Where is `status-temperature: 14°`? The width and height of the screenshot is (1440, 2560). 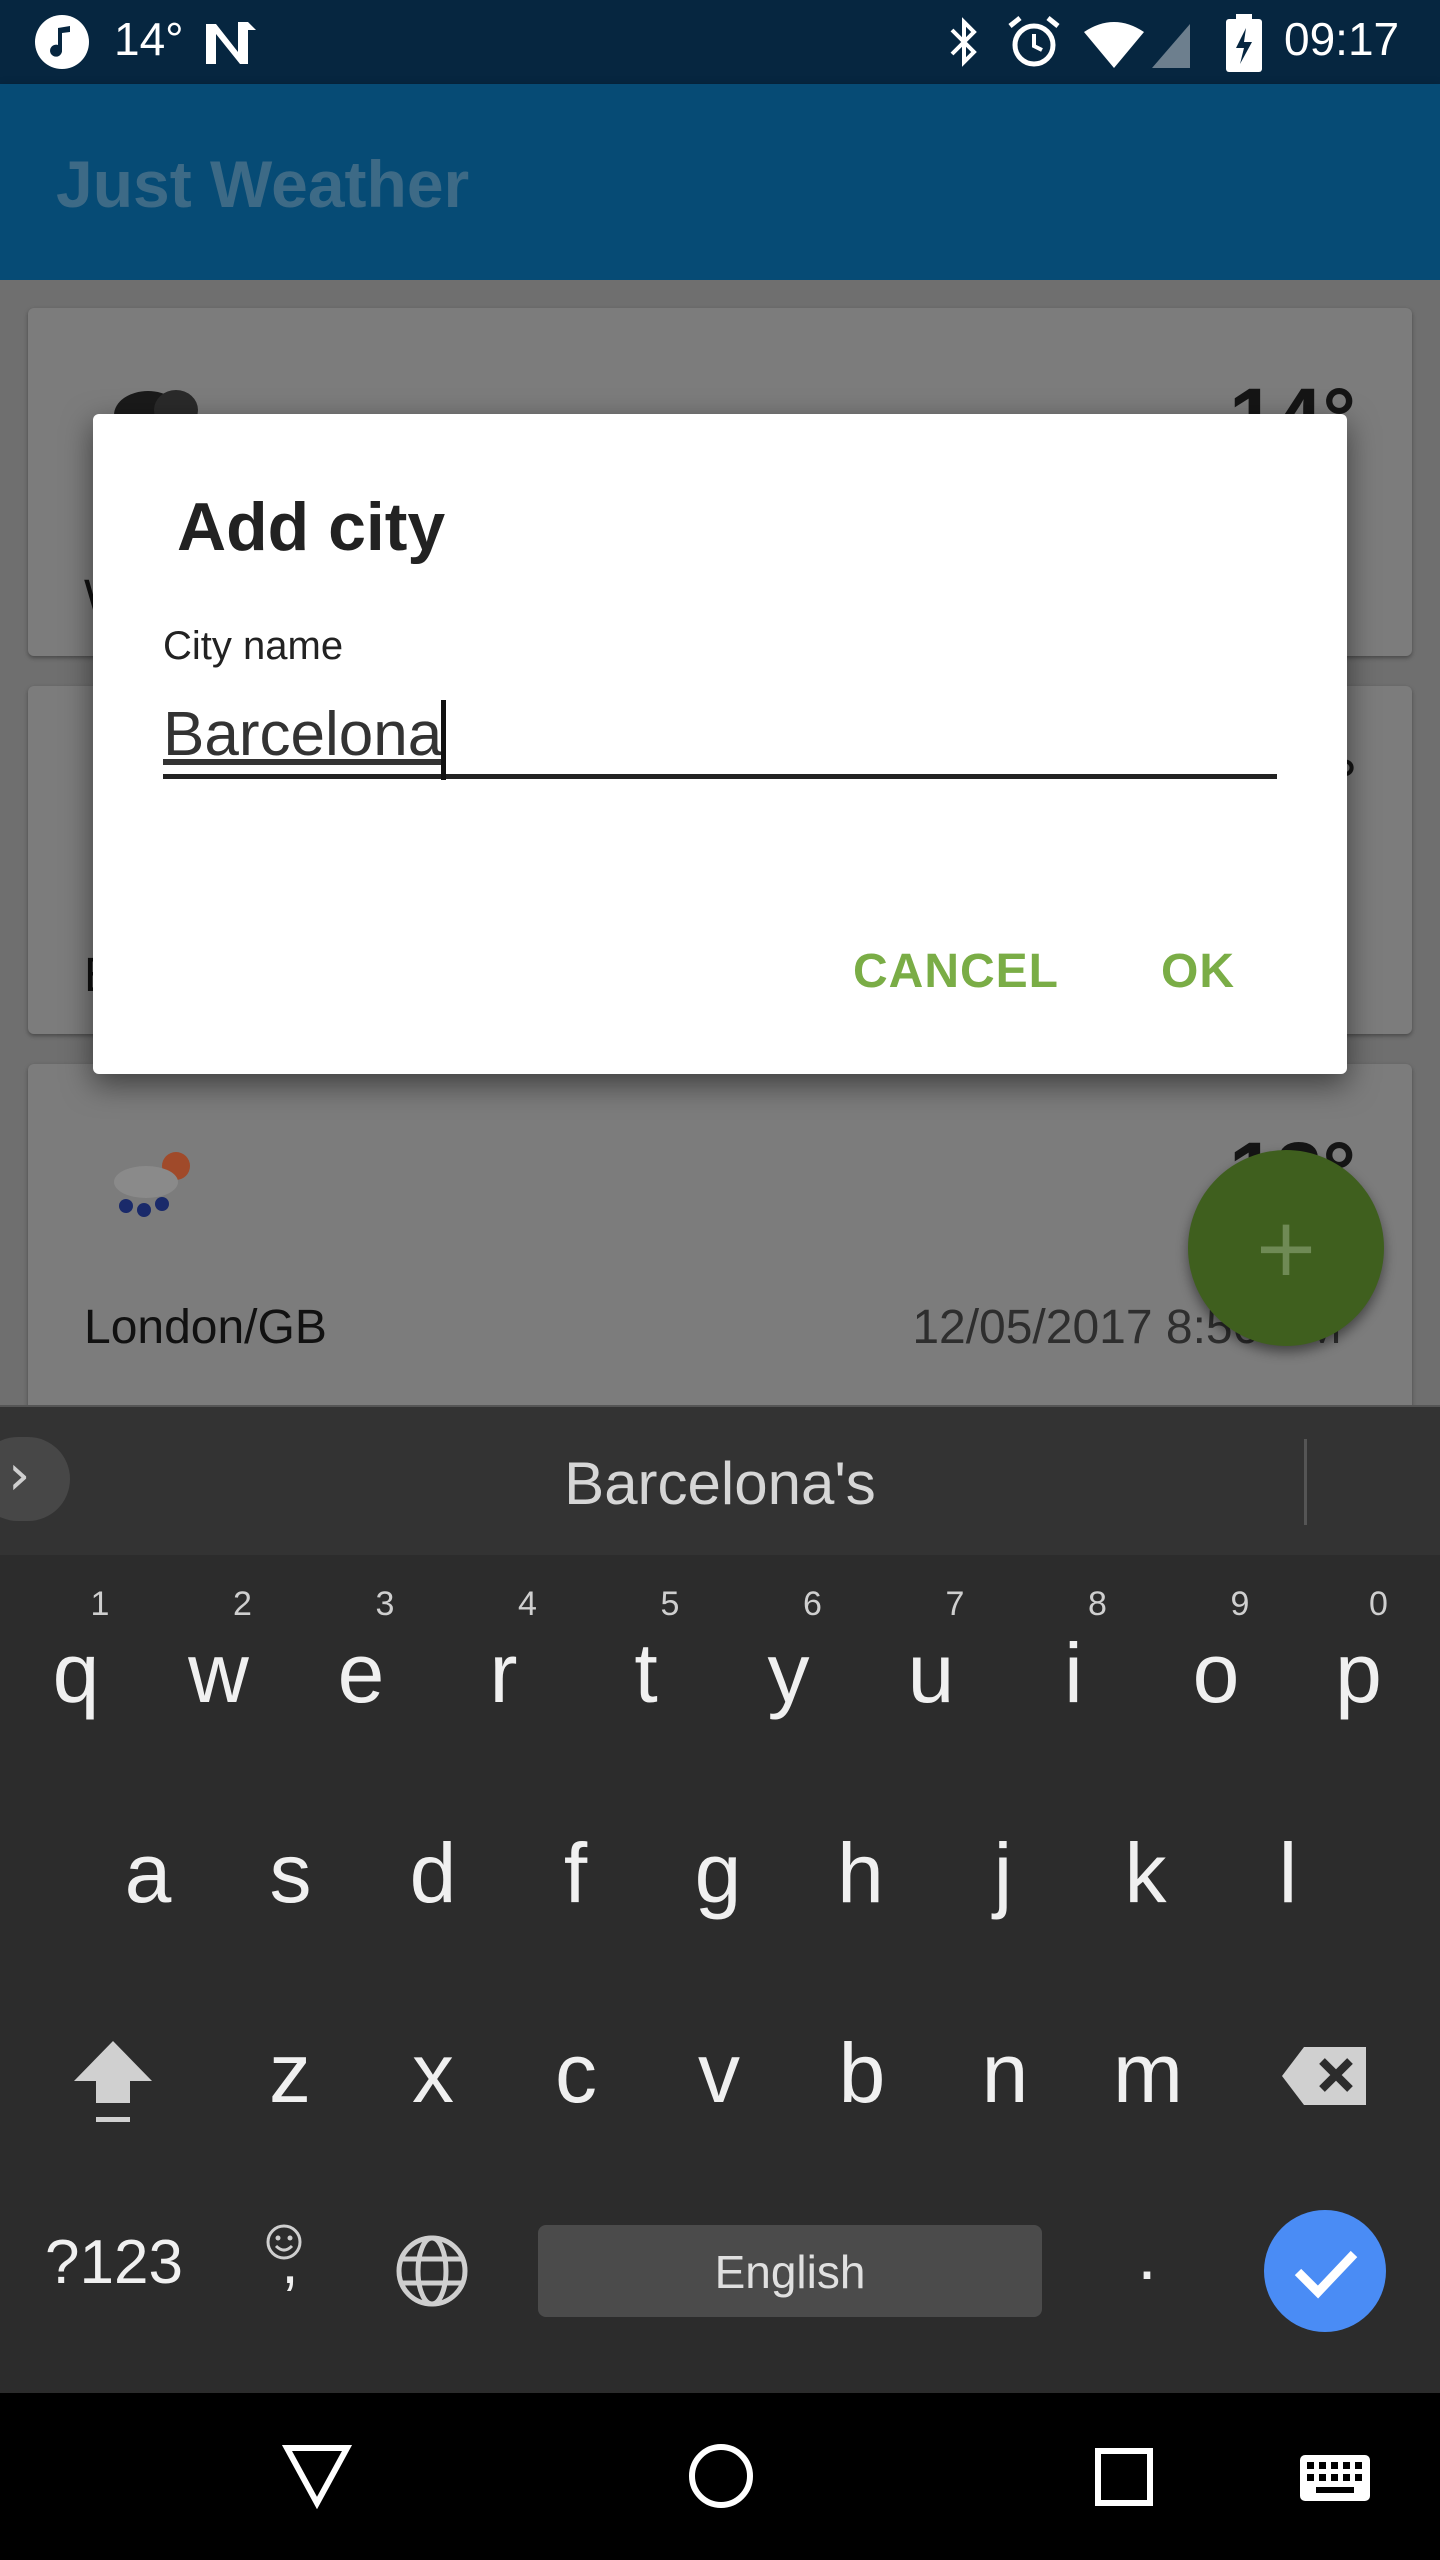
status-temperature: 14° is located at coordinates (149, 39).